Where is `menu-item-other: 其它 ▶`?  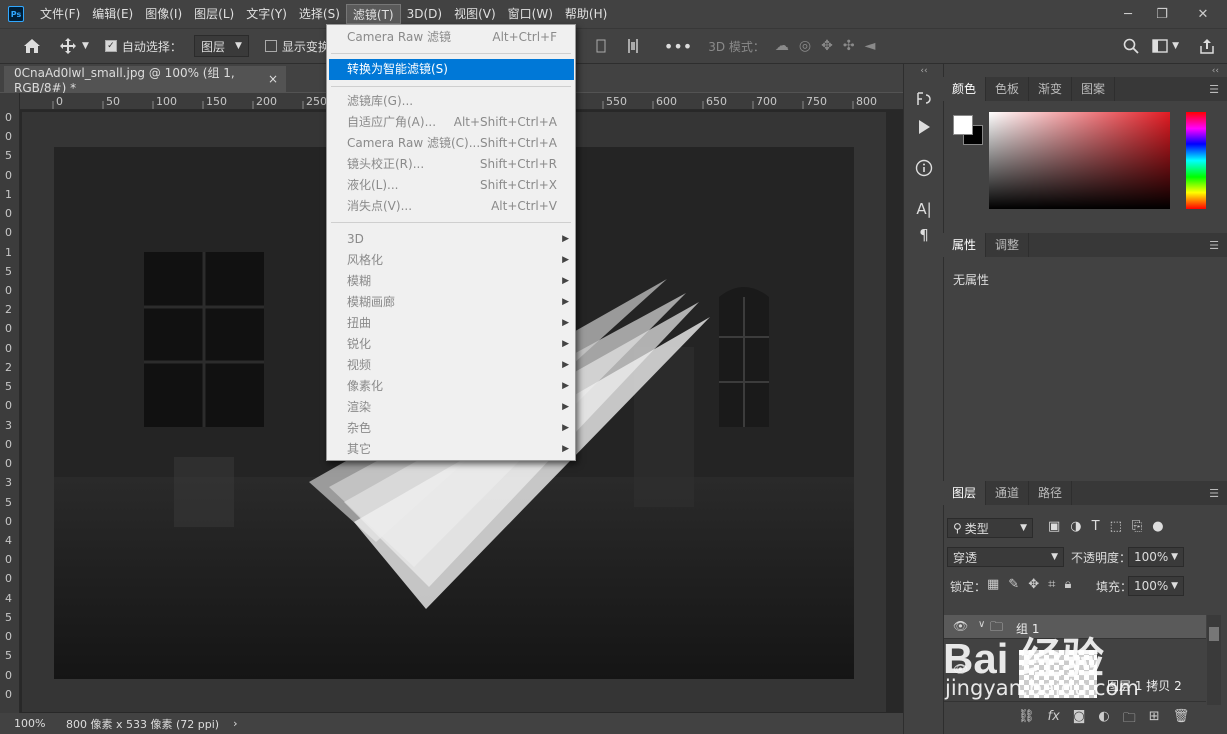 menu-item-other: 其它 ▶ is located at coordinates (451, 449).